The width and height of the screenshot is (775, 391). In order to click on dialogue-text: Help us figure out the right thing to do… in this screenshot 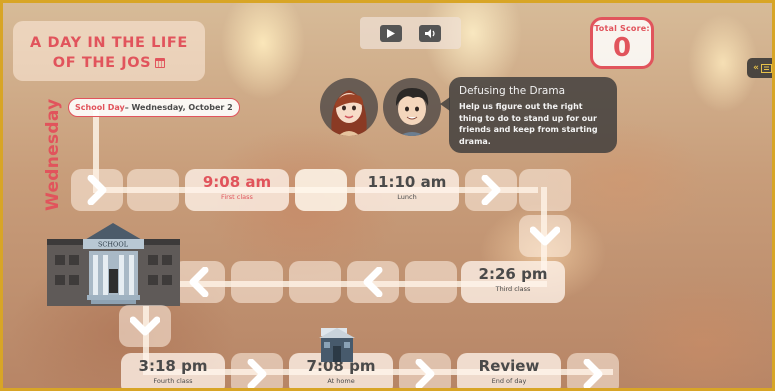, I will do `click(528, 124)`.